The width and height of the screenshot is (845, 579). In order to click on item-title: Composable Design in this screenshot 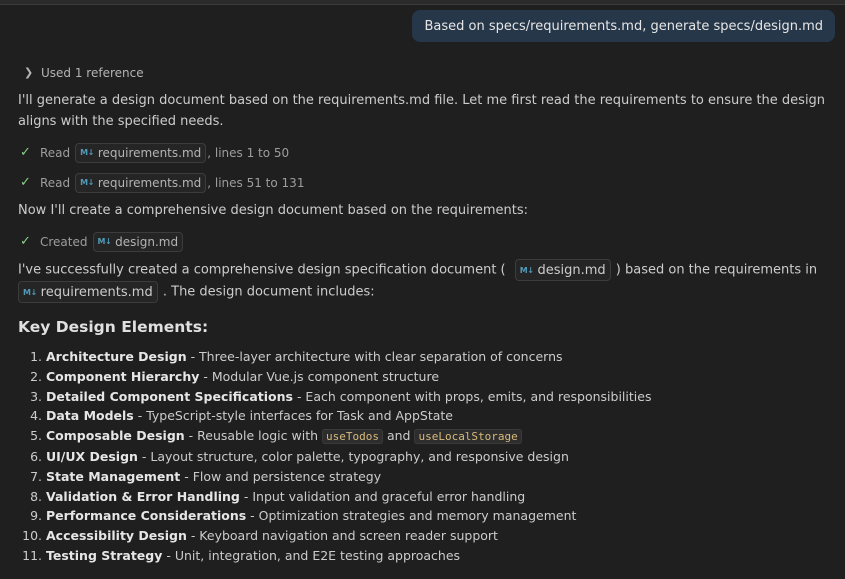, I will do `click(115, 436)`.